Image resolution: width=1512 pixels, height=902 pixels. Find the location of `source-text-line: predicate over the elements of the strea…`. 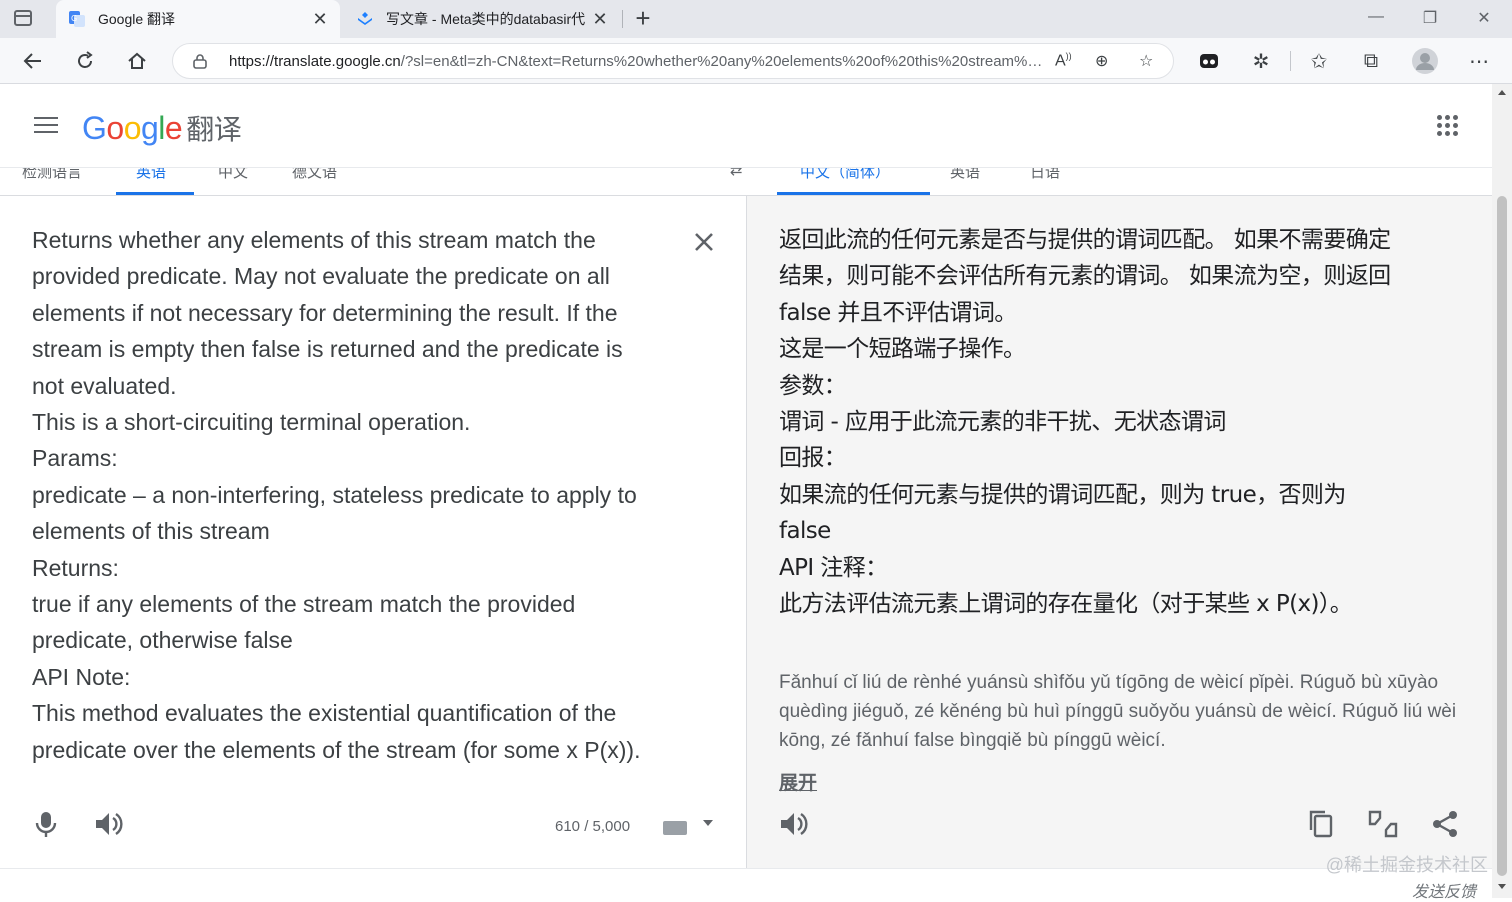

source-text-line: predicate over the elements of the strea… is located at coordinates (336, 749).